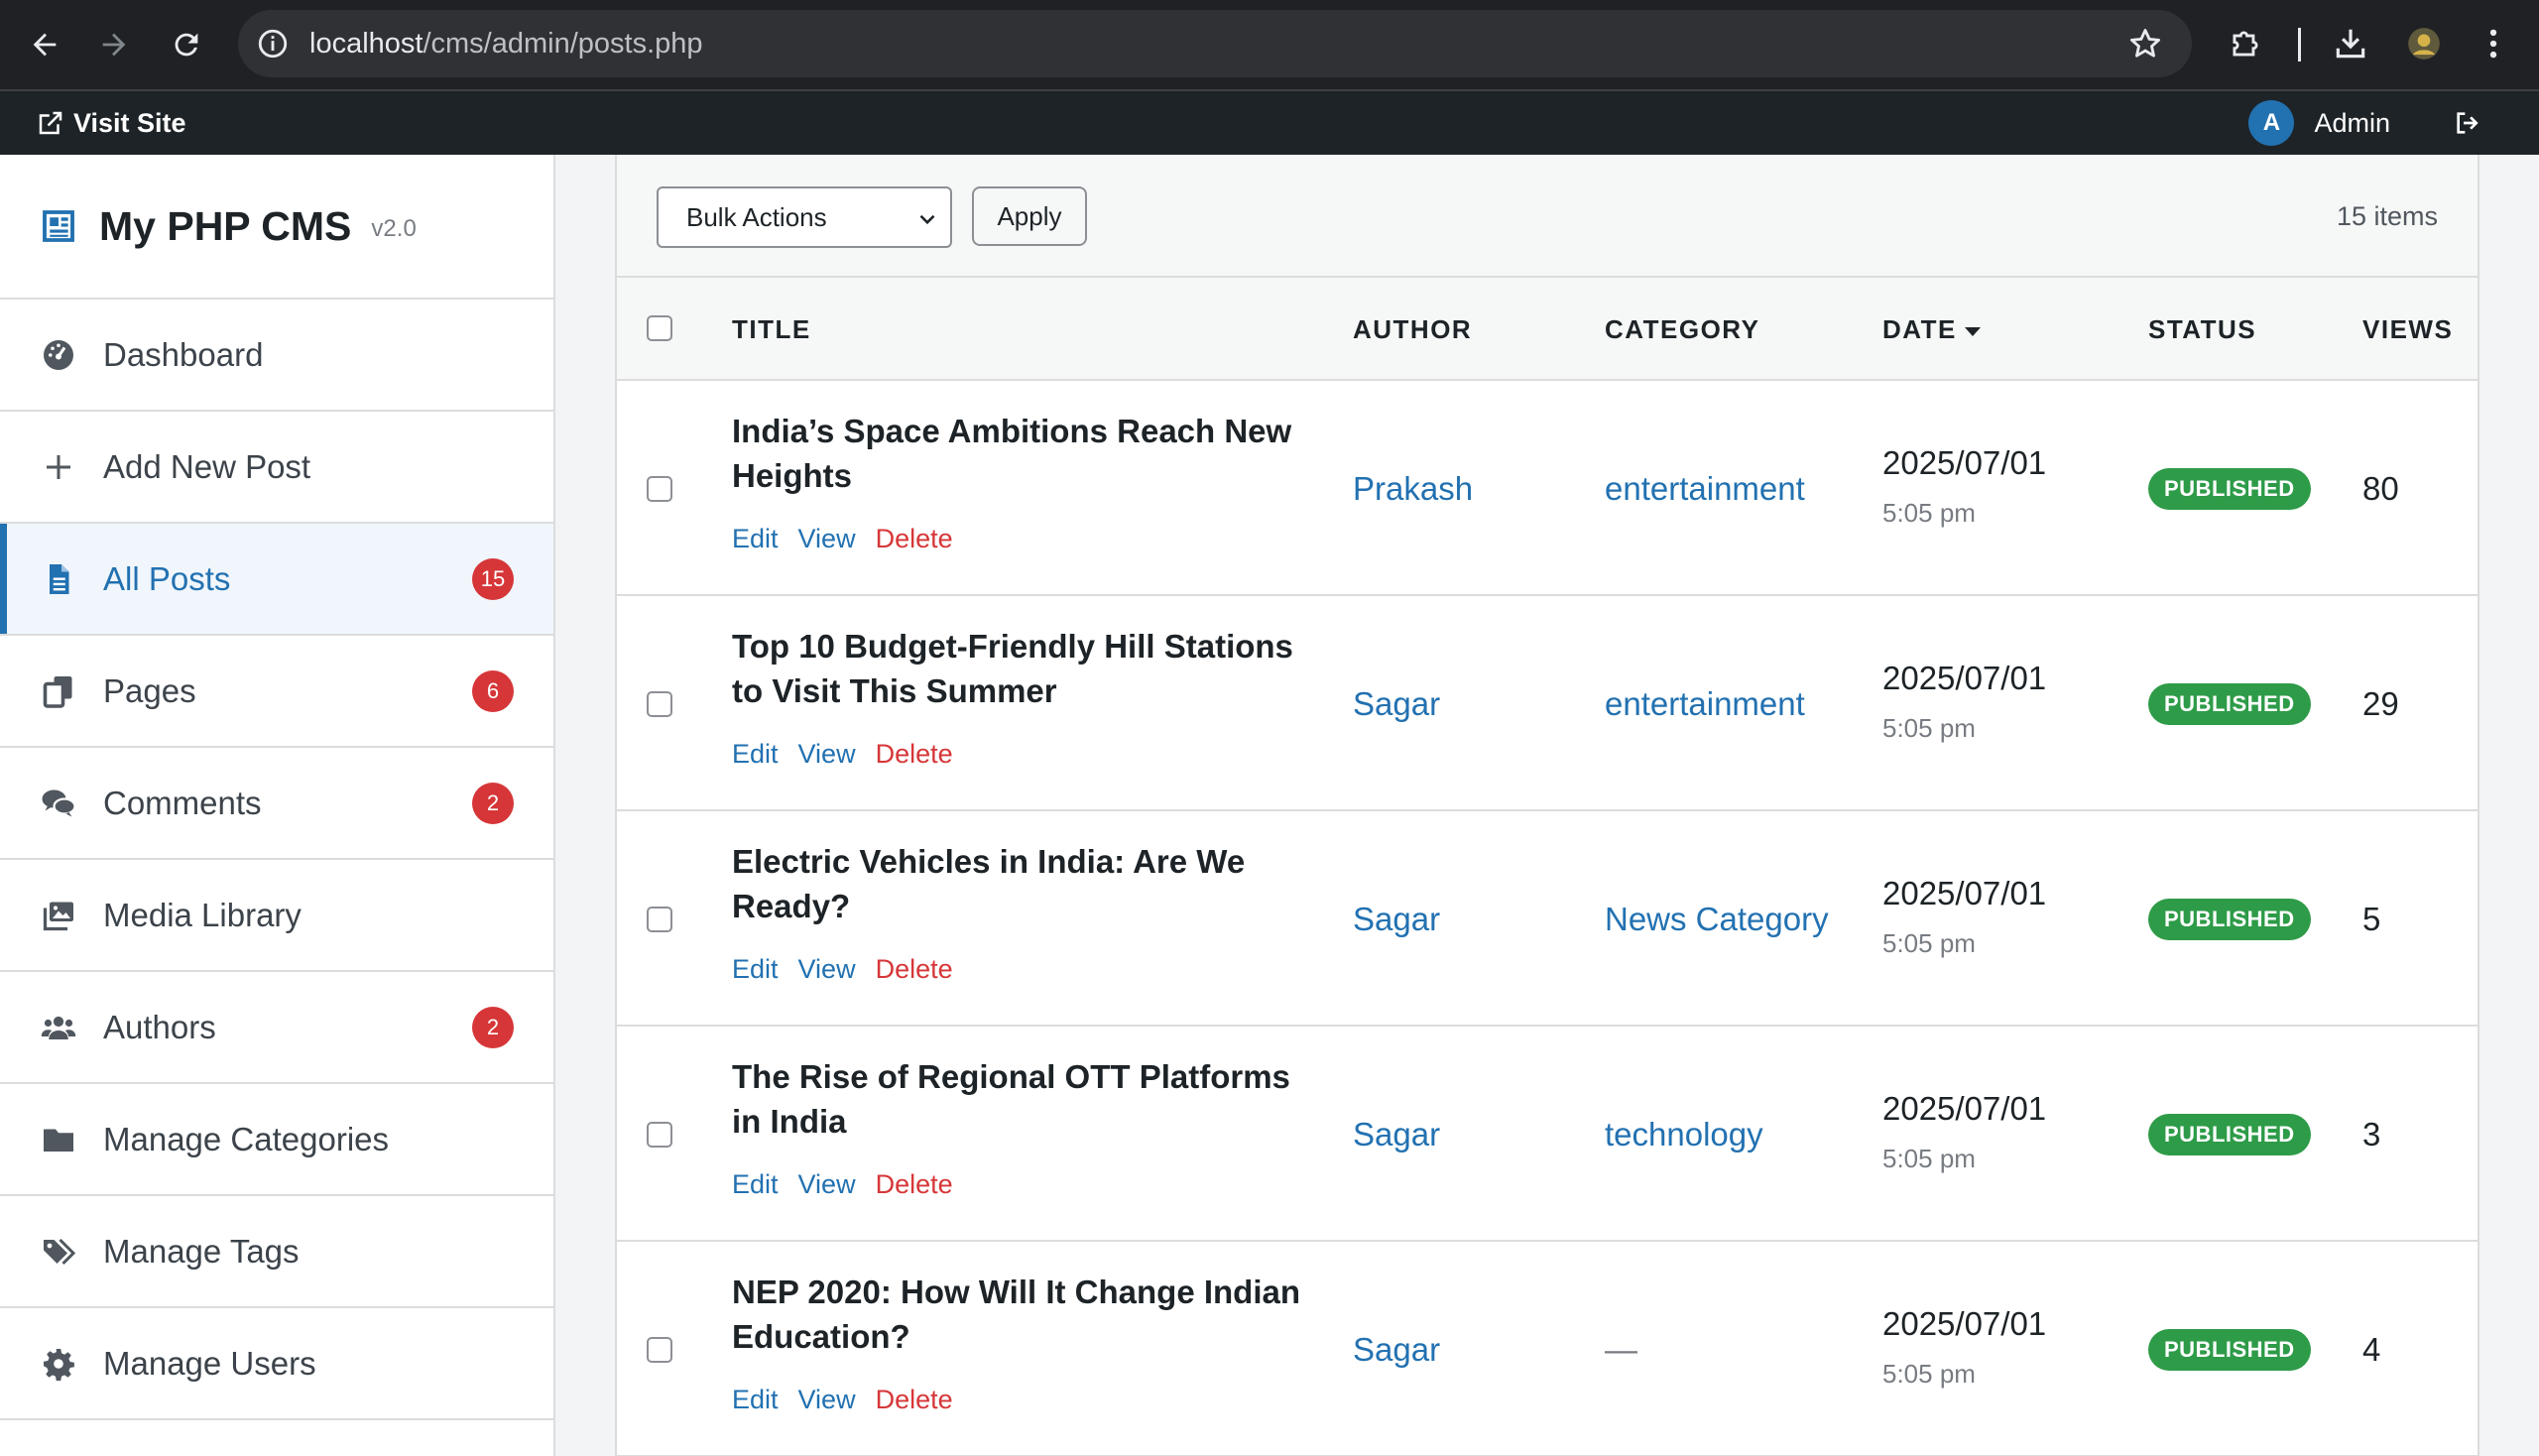 The image size is (2539, 1456). What do you see at coordinates (2272, 123) in the screenshot?
I see `avatar: A` at bounding box center [2272, 123].